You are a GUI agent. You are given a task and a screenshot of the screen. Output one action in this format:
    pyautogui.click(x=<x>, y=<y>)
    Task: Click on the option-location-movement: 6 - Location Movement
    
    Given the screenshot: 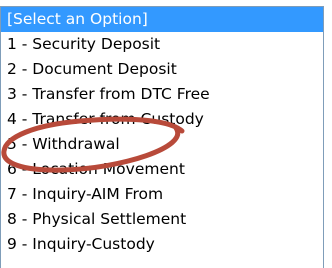 What is the action you would take?
    pyautogui.click(x=162, y=169)
    